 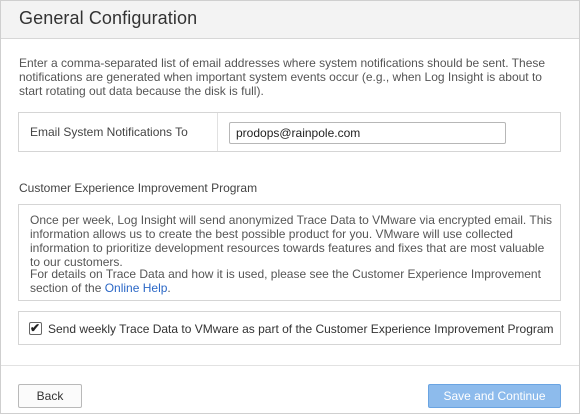 What do you see at coordinates (136, 288) in the screenshot?
I see `online-help-link: Online Help` at bounding box center [136, 288].